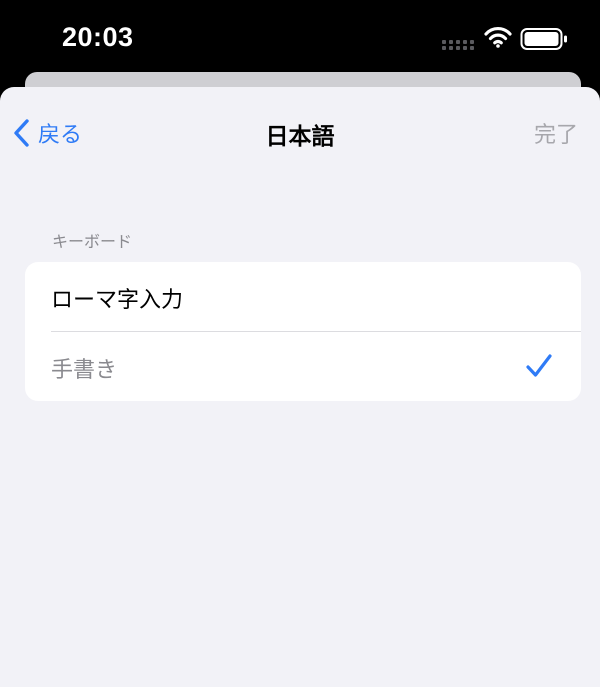 This screenshot has height=687, width=600. Describe the element at coordinates (300, 137) in the screenshot. I see `page-title: 日本語` at that location.